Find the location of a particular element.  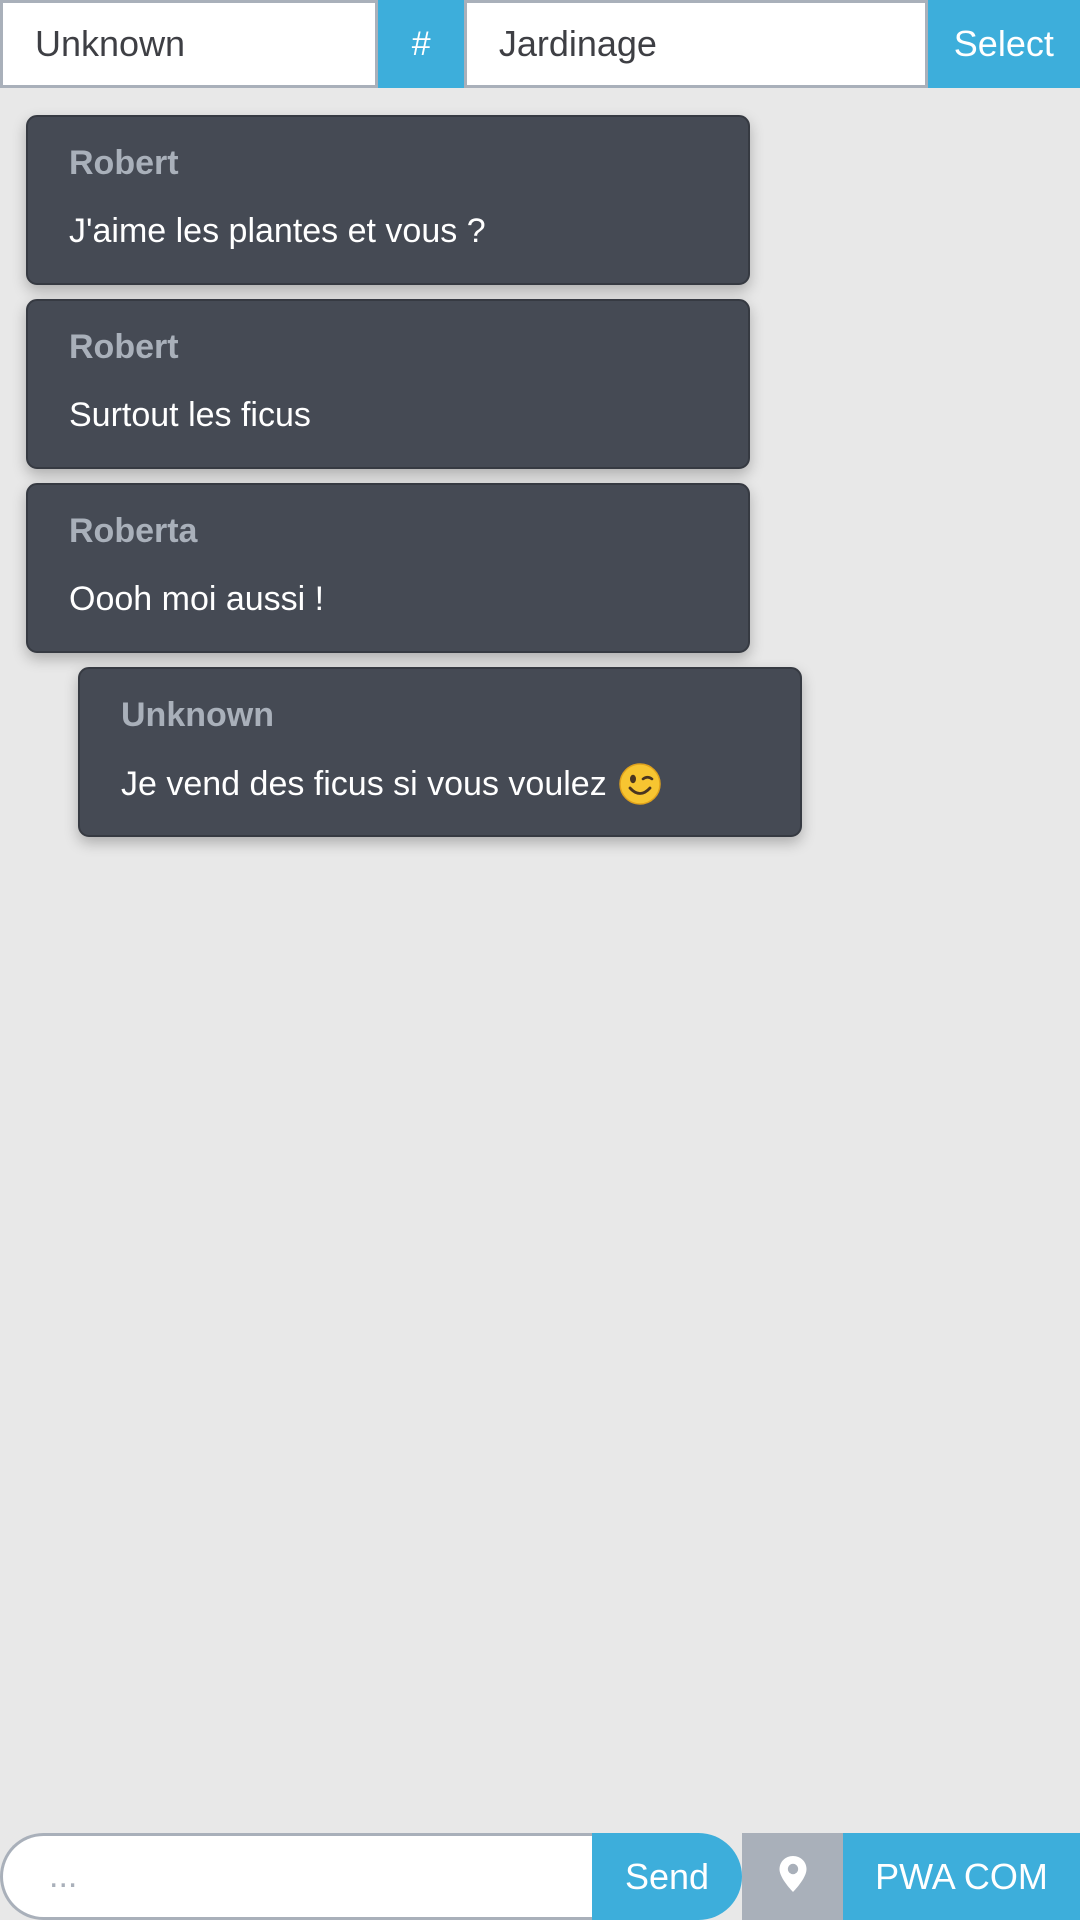

message-bubble: Robert Surtout les ficus is located at coordinates (388, 384).